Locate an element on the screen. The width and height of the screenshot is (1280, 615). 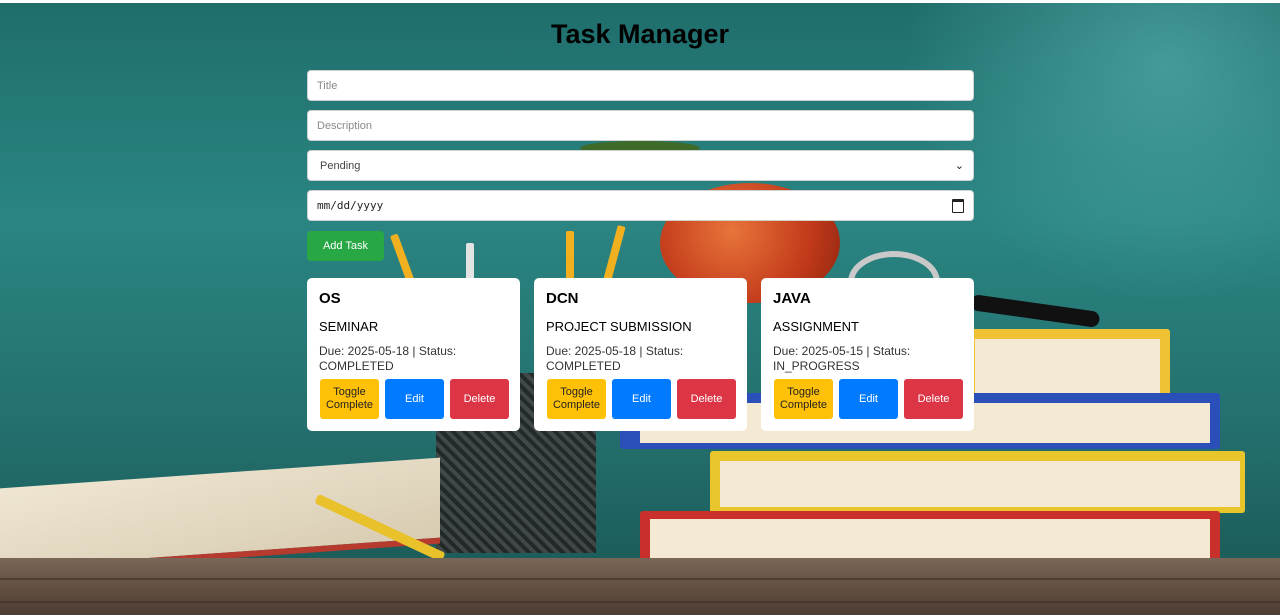
description-placeholder: Description is located at coordinates (345, 125).